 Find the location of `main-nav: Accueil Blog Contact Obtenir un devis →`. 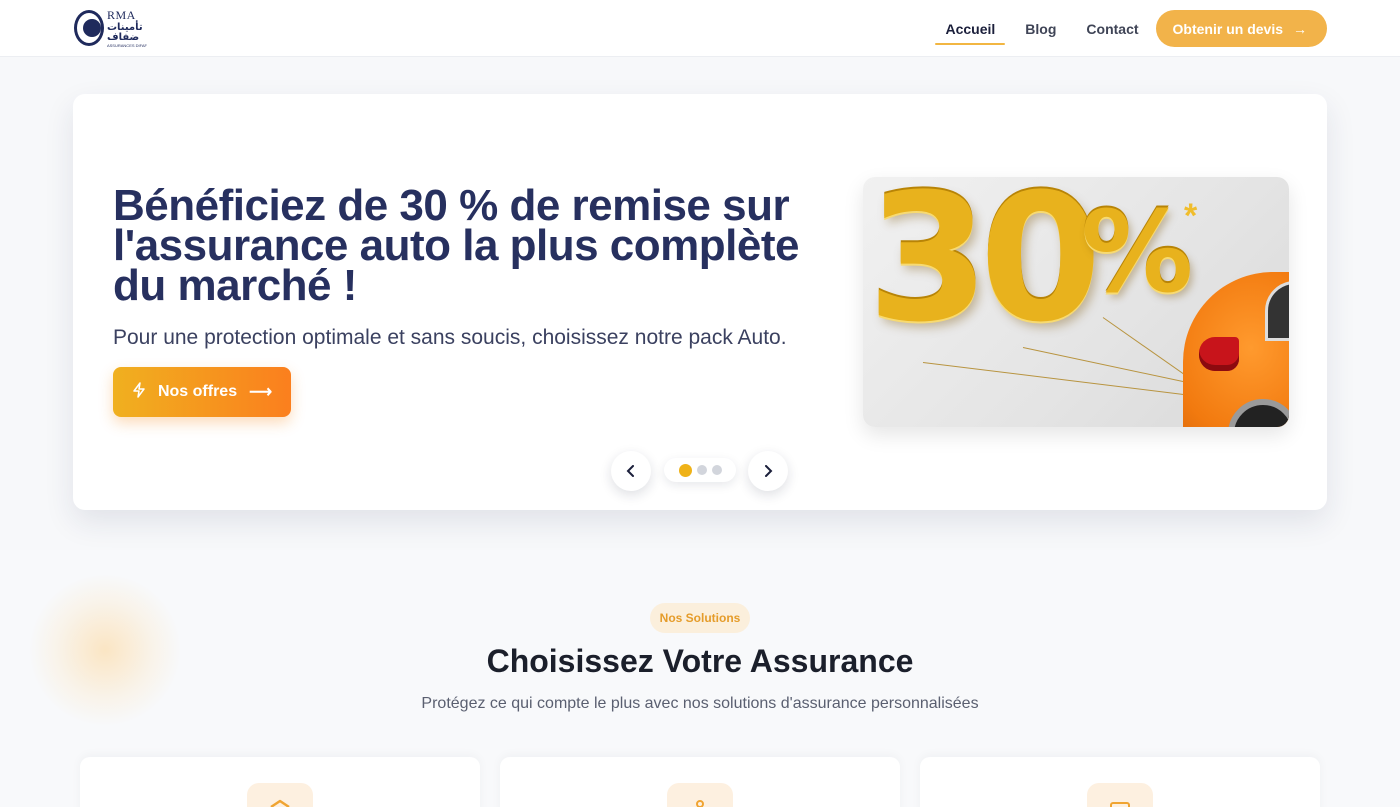

main-nav: Accueil Blog Contact Obtenir un devis → is located at coordinates (1128, 28).